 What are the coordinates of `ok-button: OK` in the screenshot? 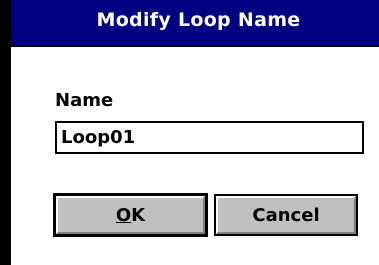 It's located at (130, 215).